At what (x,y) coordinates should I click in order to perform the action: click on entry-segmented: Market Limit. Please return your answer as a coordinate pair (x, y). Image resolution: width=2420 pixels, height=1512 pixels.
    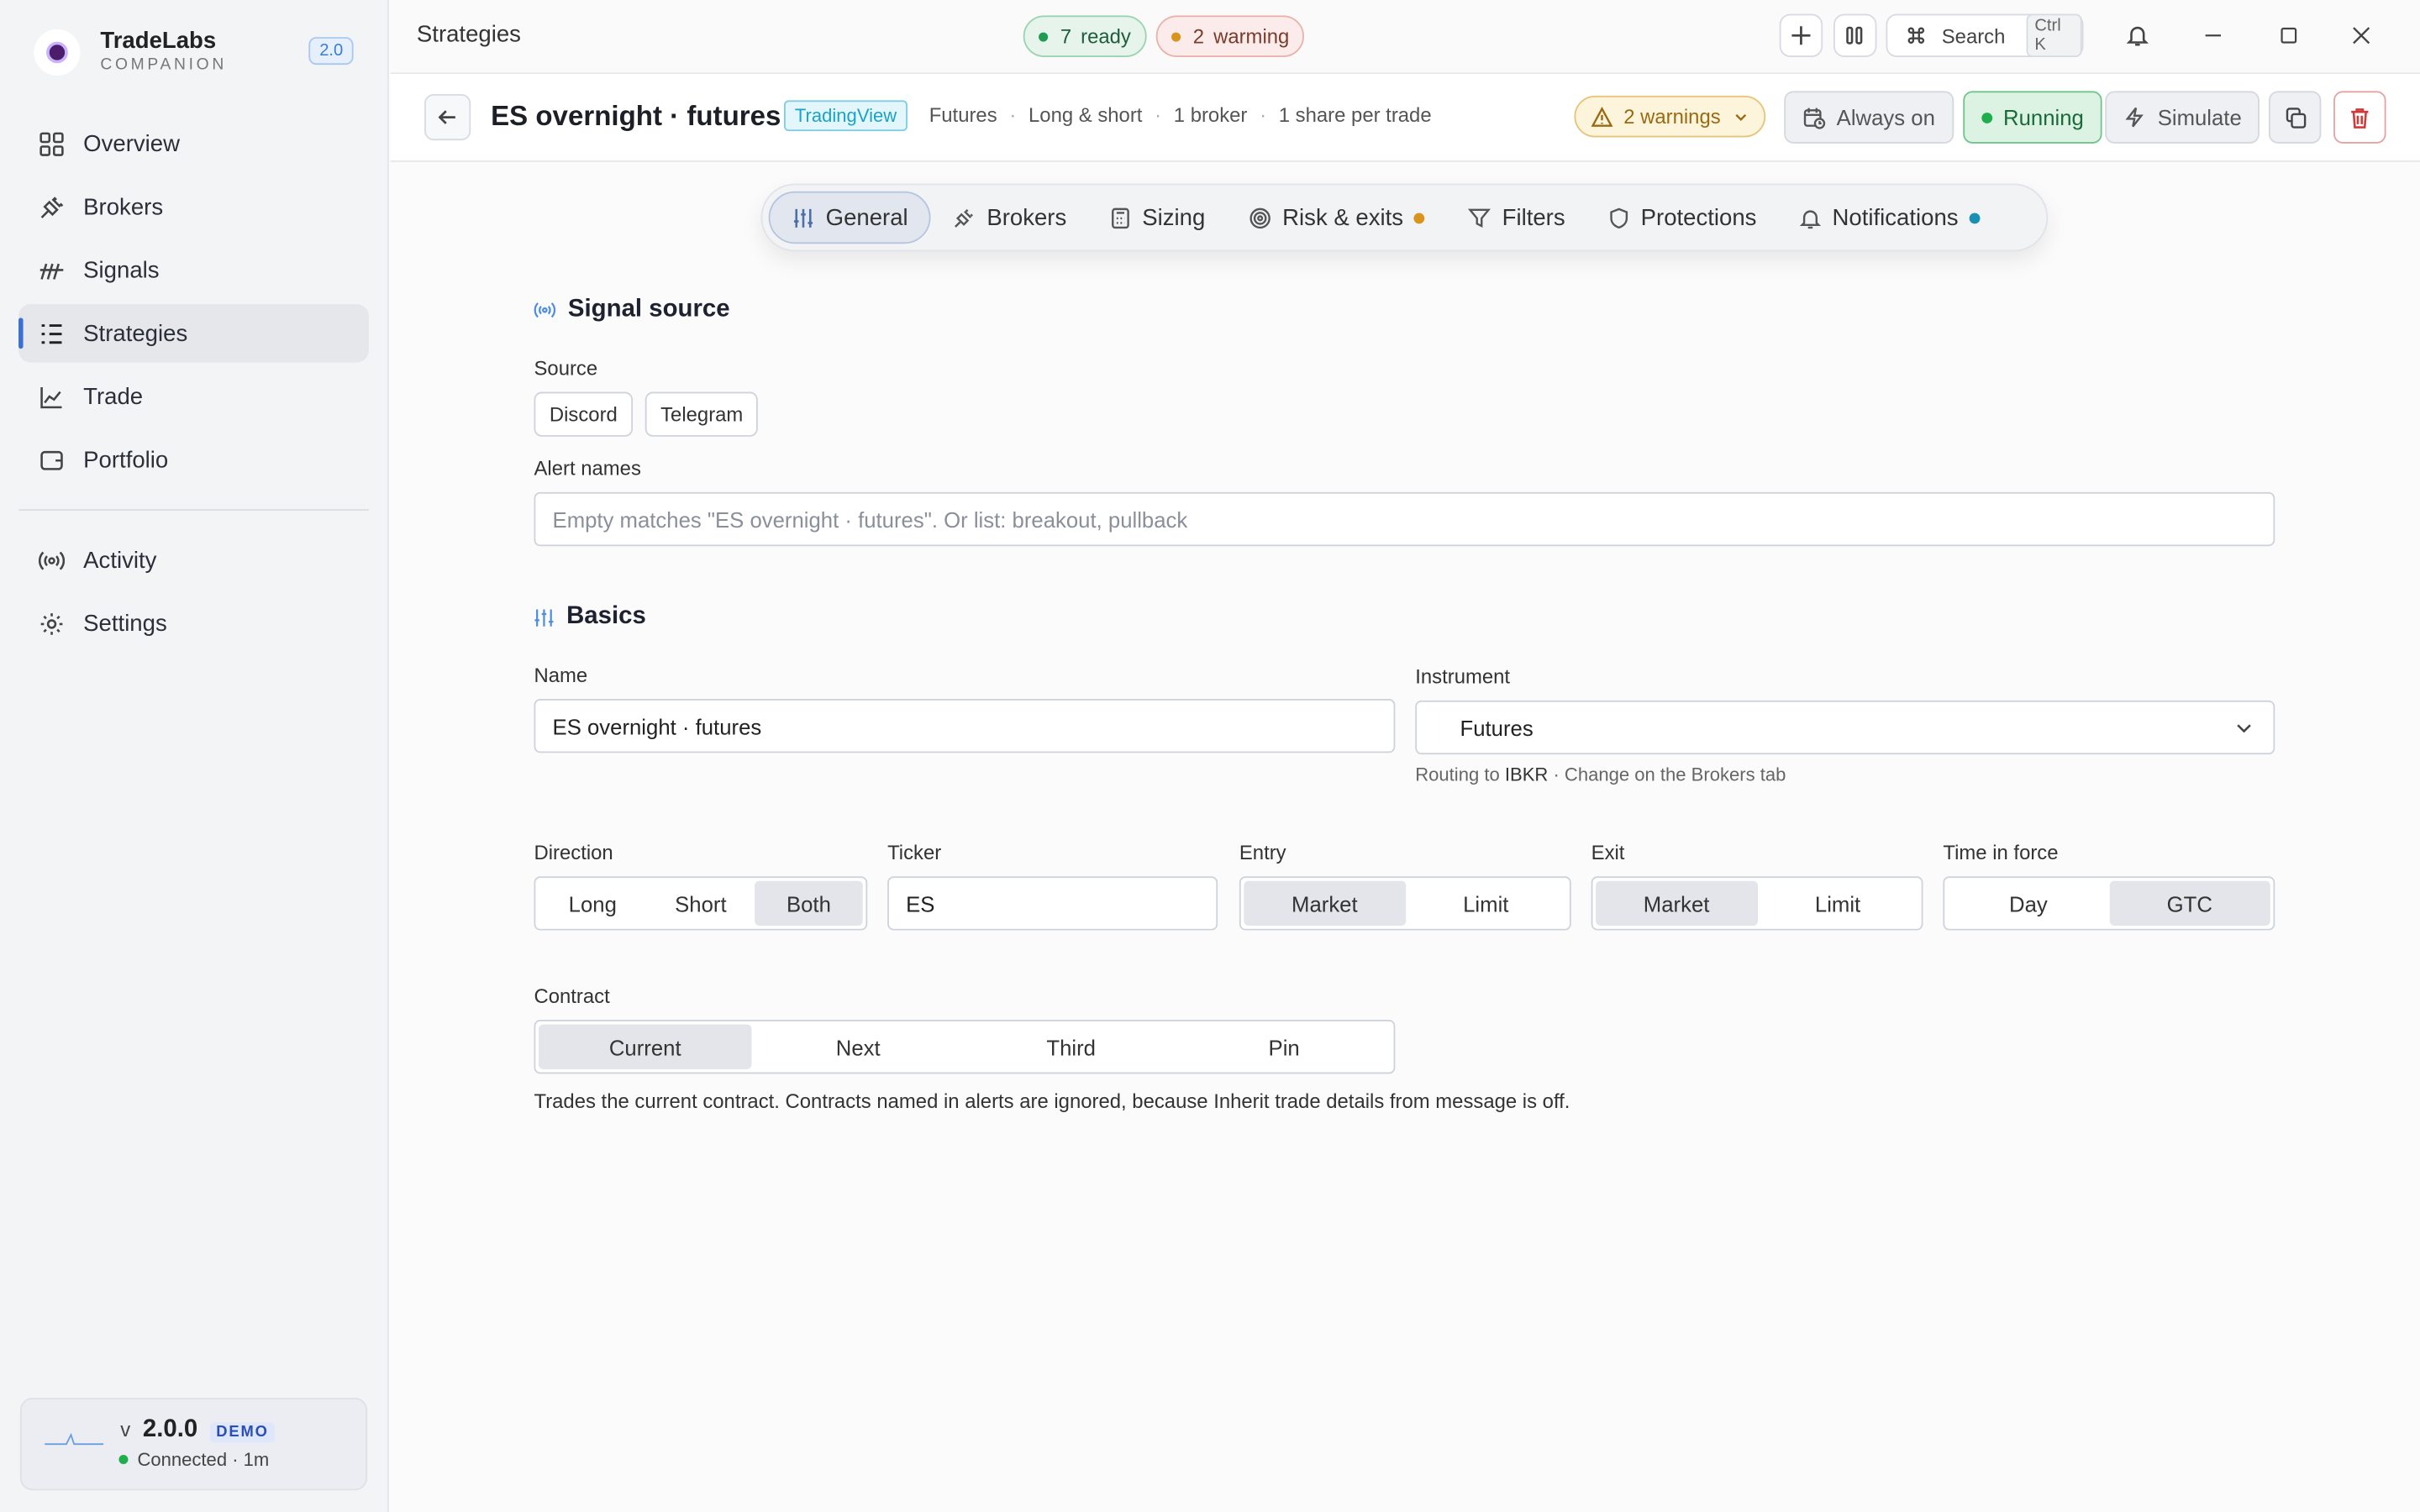
    Looking at the image, I should click on (1405, 903).